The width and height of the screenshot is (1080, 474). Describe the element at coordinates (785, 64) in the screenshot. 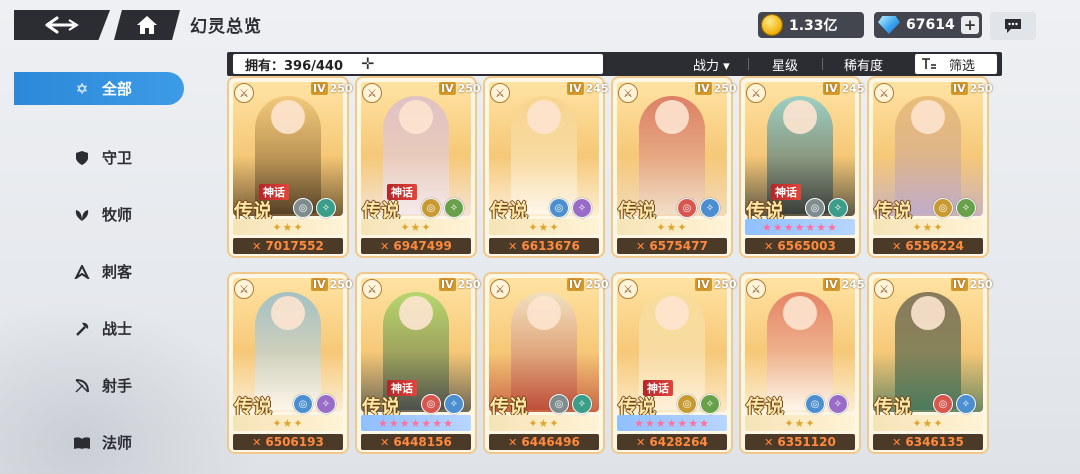

I see `sort-by-star: 星级` at that location.